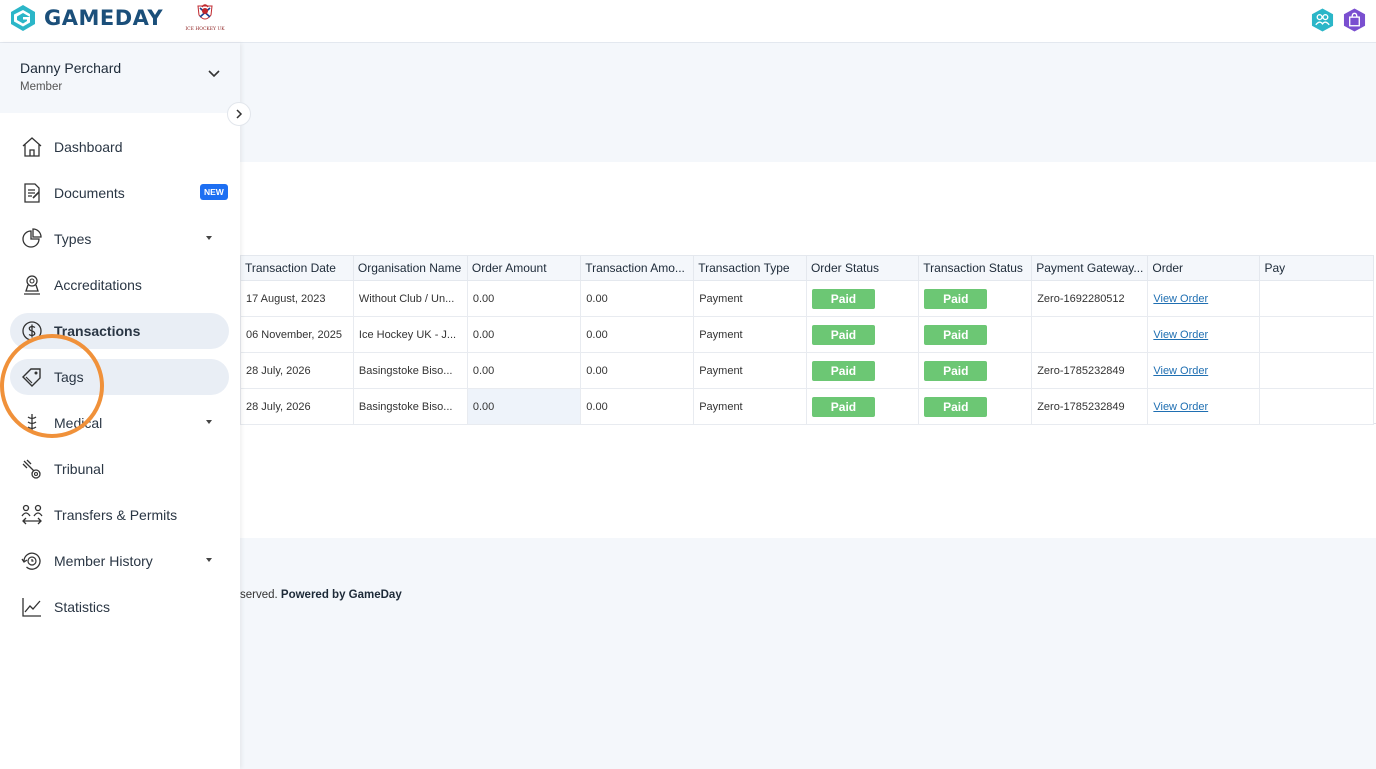 The width and height of the screenshot is (1376, 769). What do you see at coordinates (85, 18) in the screenshot?
I see `gameday-logo: GAMEDAY` at bounding box center [85, 18].